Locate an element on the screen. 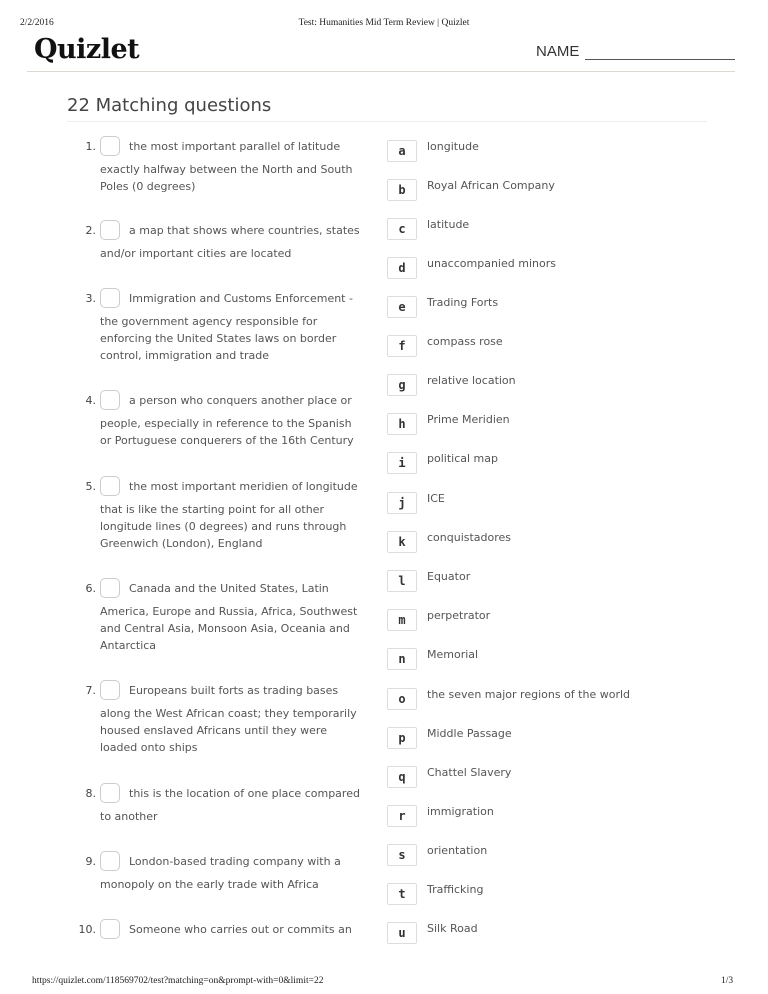 The height and width of the screenshot is (994, 768). name-label: NAME is located at coordinates (558, 51).